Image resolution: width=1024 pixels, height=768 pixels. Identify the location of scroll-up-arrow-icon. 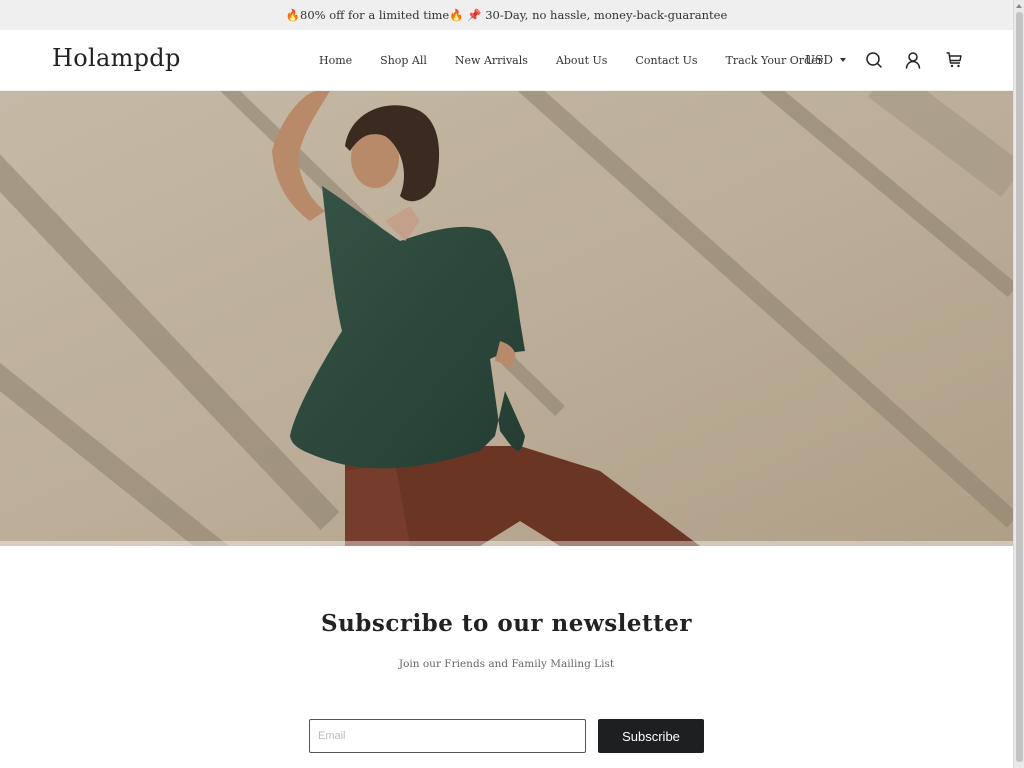
(1019, 6).